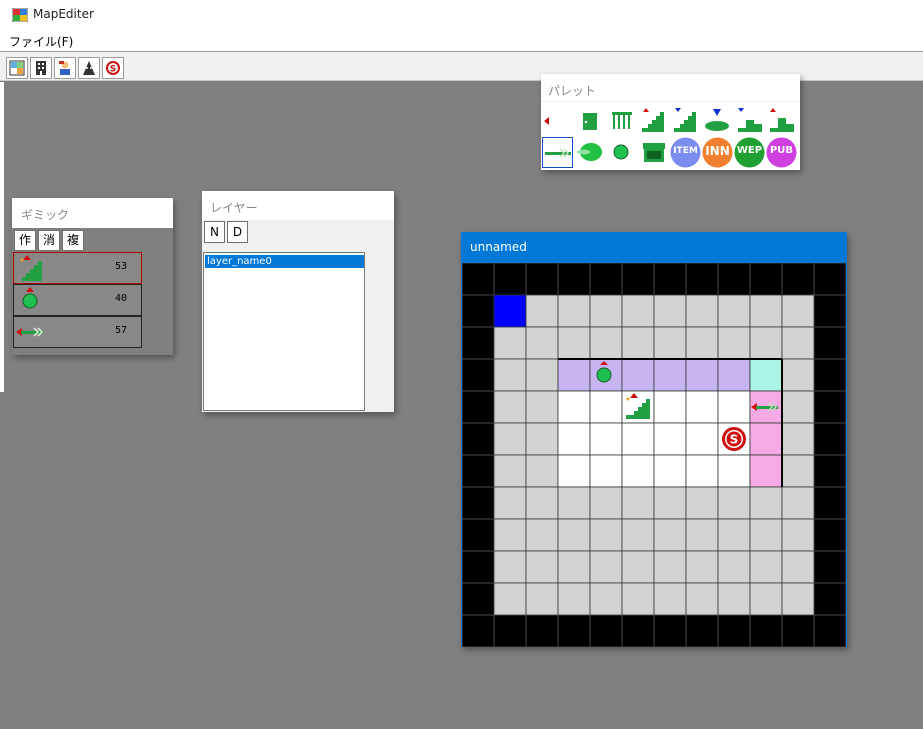  What do you see at coordinates (717, 121) in the screenshot?
I see `palette-tile-hole-down` at bounding box center [717, 121].